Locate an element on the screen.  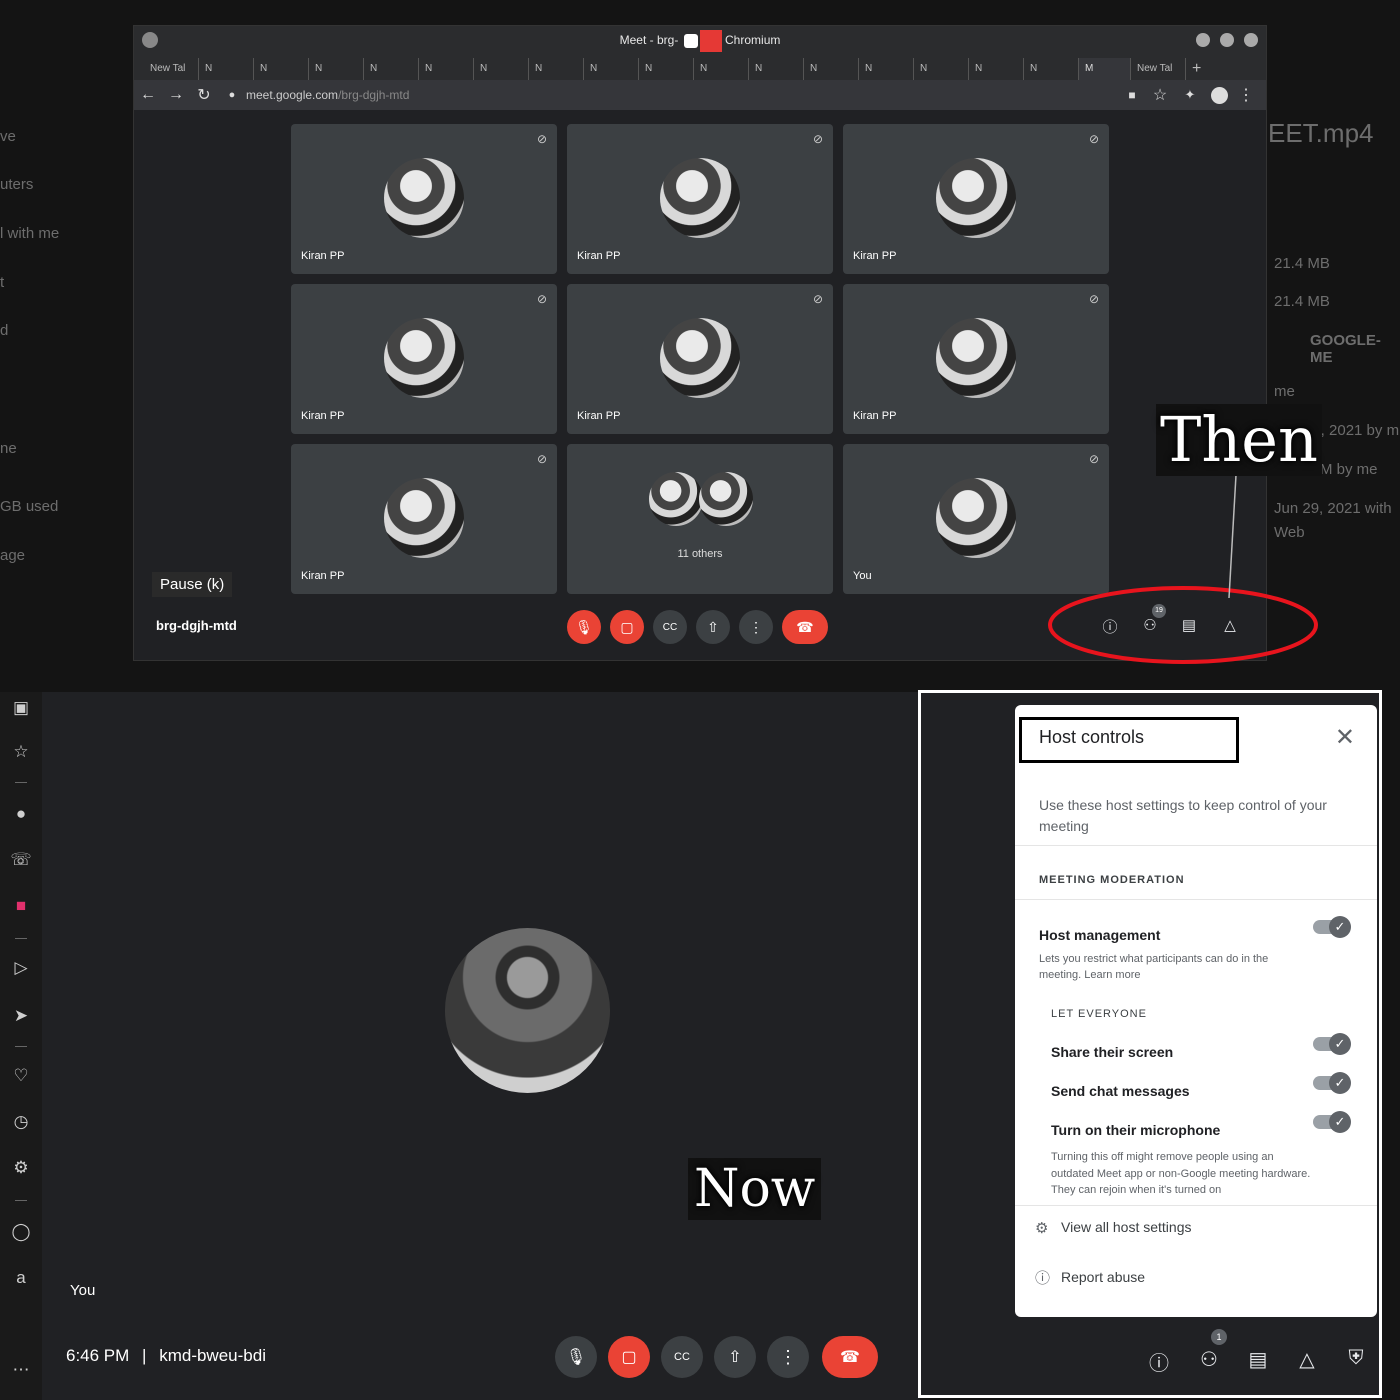
settings-icon: ⚙ is located at coordinates (21, 1168).